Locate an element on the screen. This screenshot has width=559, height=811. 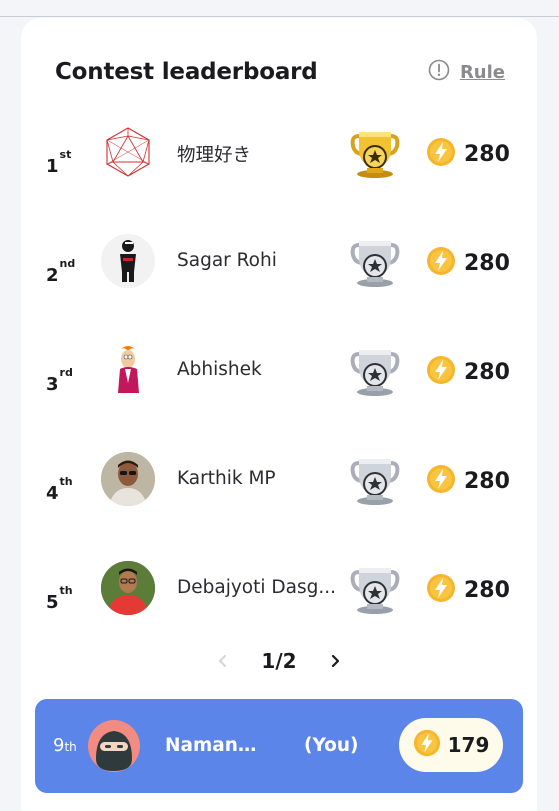
leaderboard-row: 4th Karthik MP 280 is located at coordinates (279, 499).